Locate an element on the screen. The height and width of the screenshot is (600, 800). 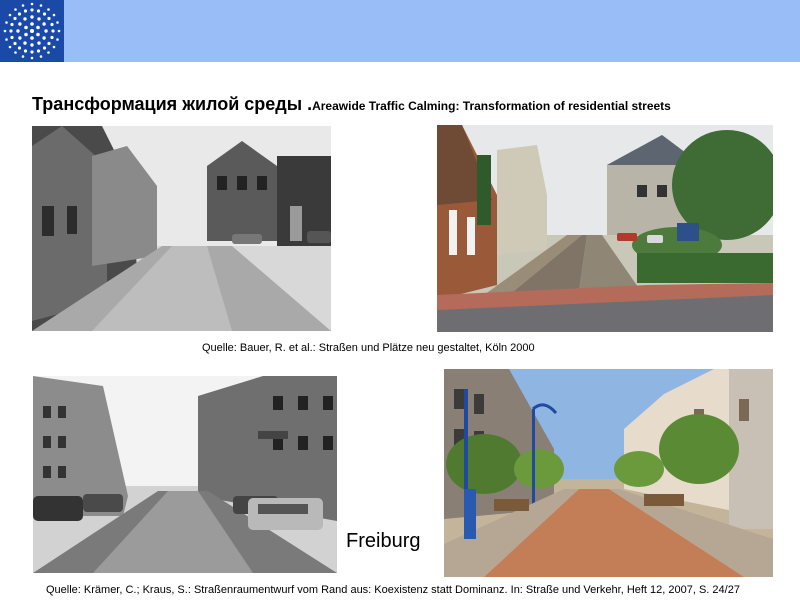
title-russian: Трансформация жилой среды . is located at coordinates (172, 104).